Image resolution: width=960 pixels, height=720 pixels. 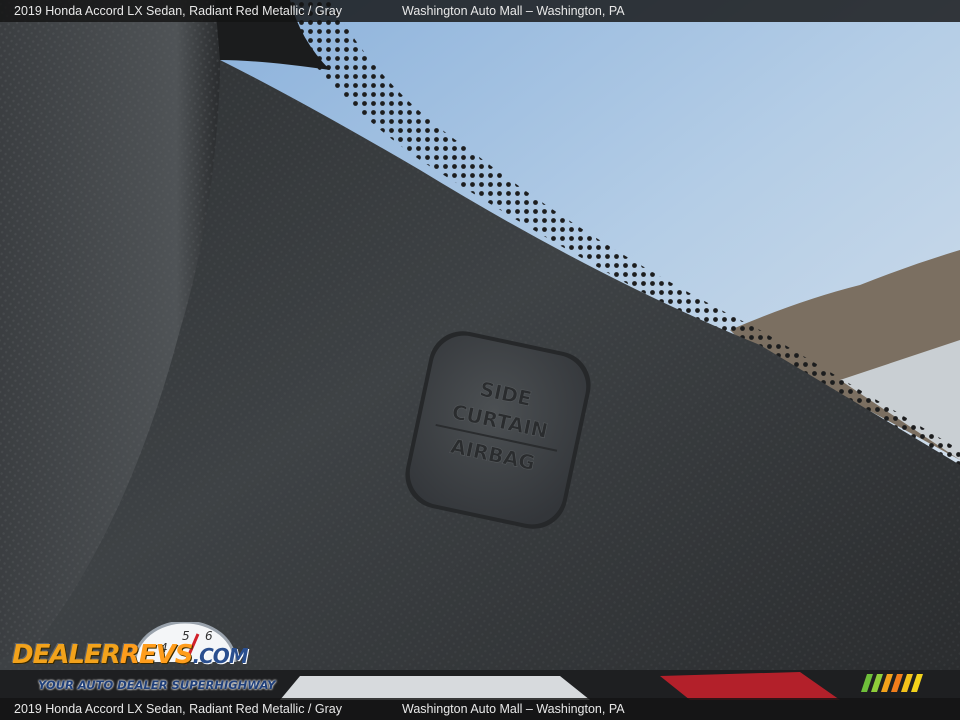 What do you see at coordinates (130, 655) in the screenshot?
I see `dealerrevs-logo: DEALERREVS.COM` at bounding box center [130, 655].